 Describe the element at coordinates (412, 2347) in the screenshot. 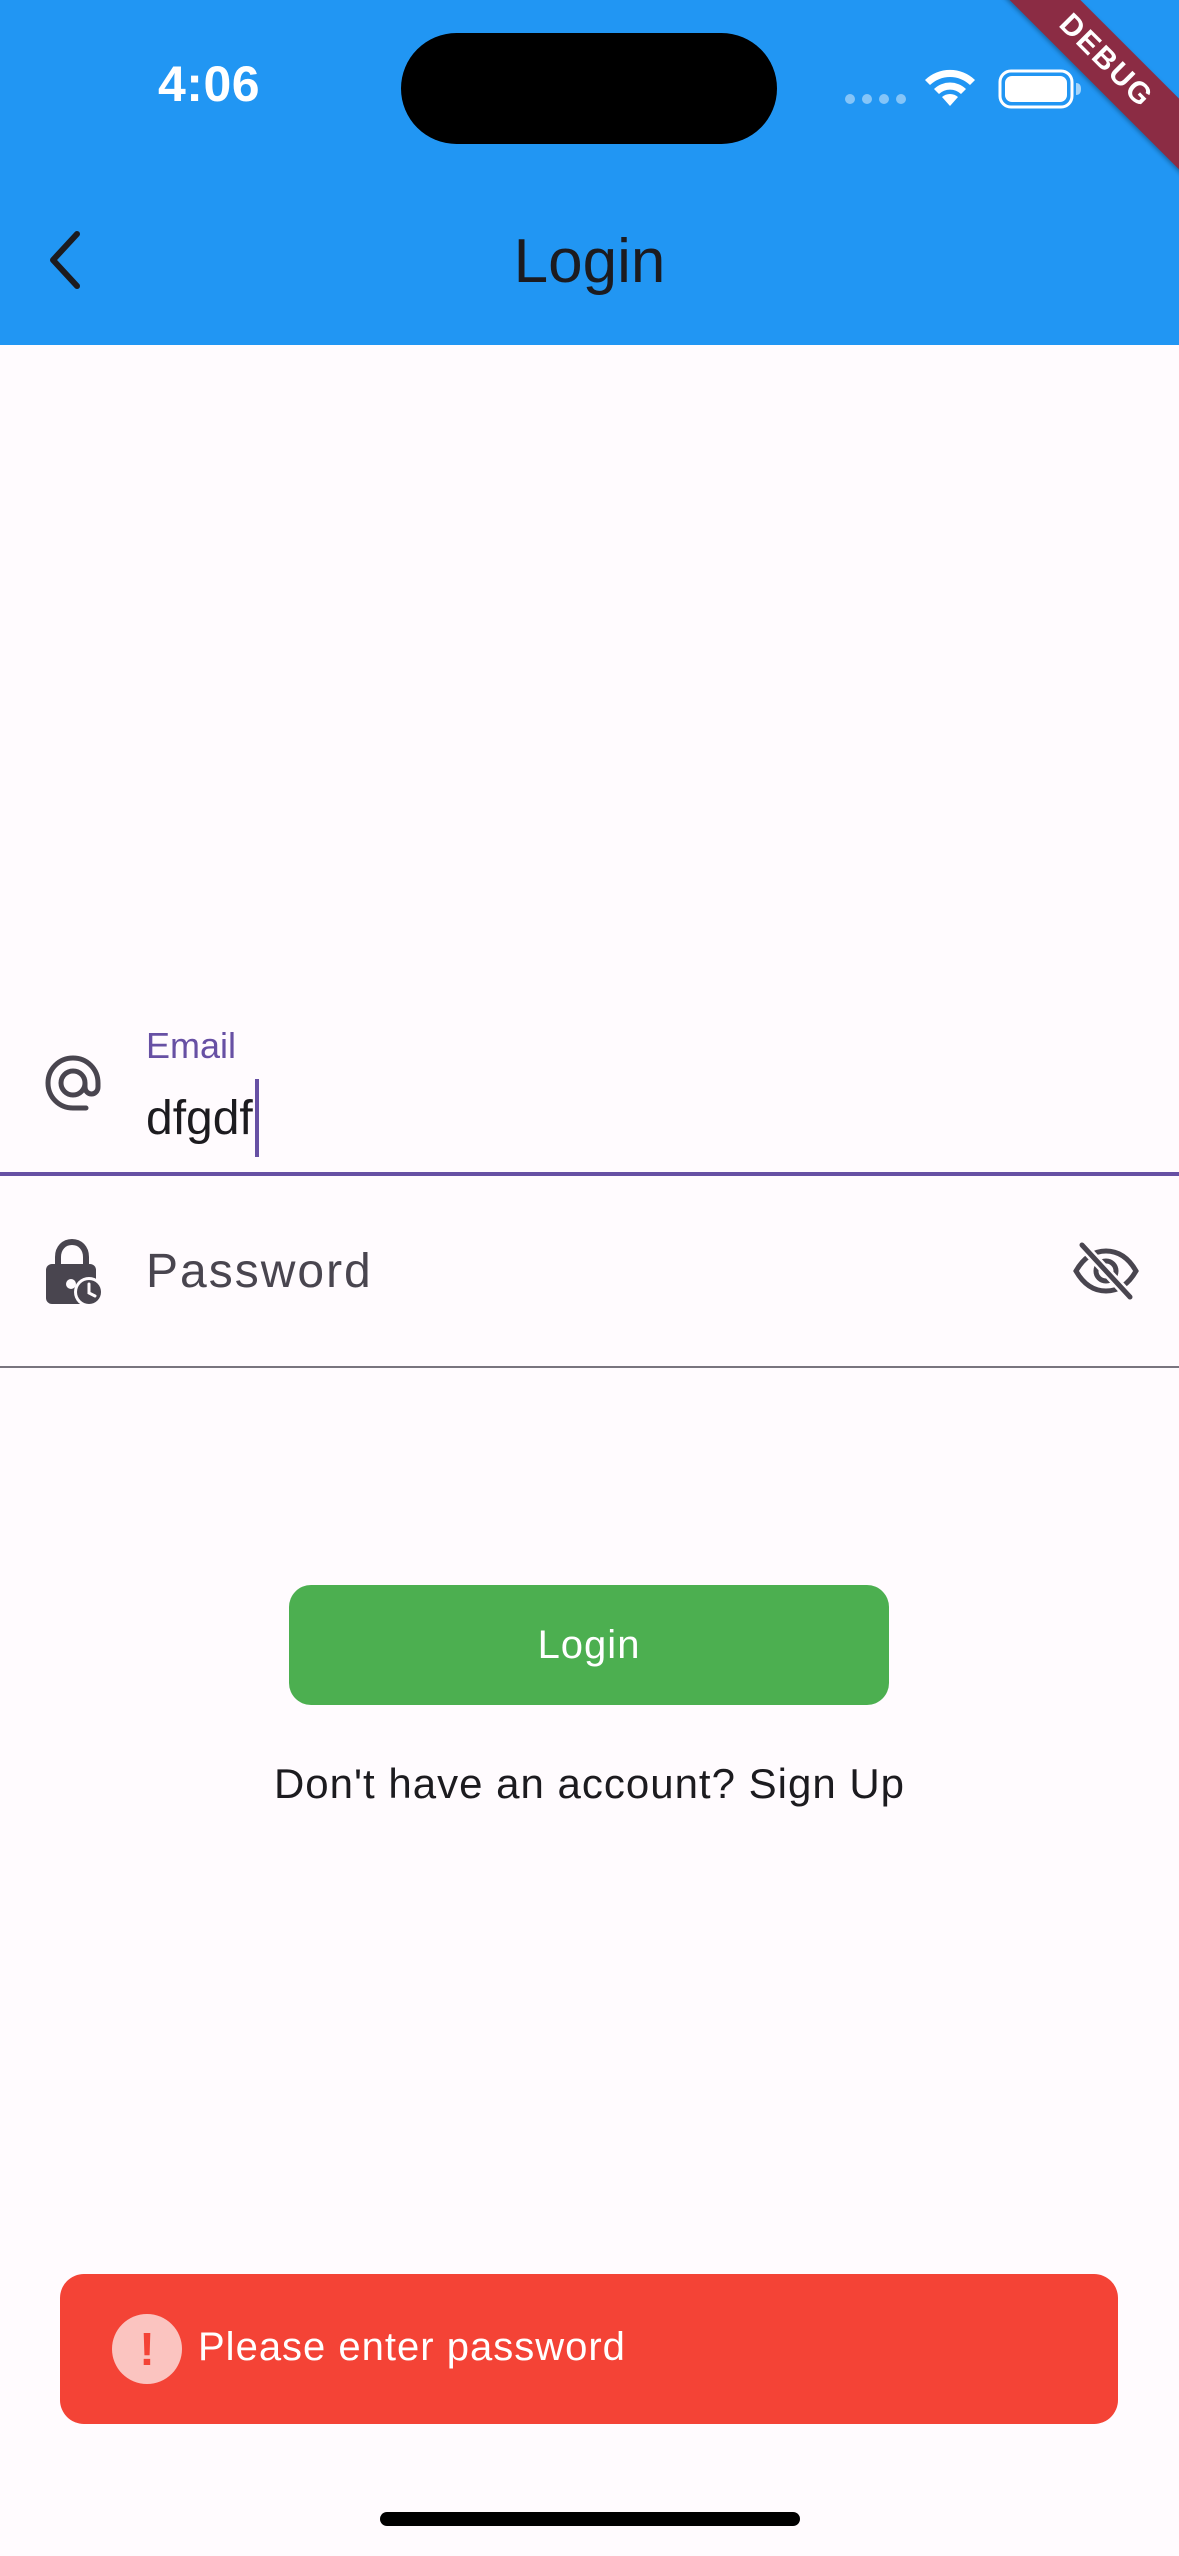

I see `snackbar-message: Please enter password` at that location.